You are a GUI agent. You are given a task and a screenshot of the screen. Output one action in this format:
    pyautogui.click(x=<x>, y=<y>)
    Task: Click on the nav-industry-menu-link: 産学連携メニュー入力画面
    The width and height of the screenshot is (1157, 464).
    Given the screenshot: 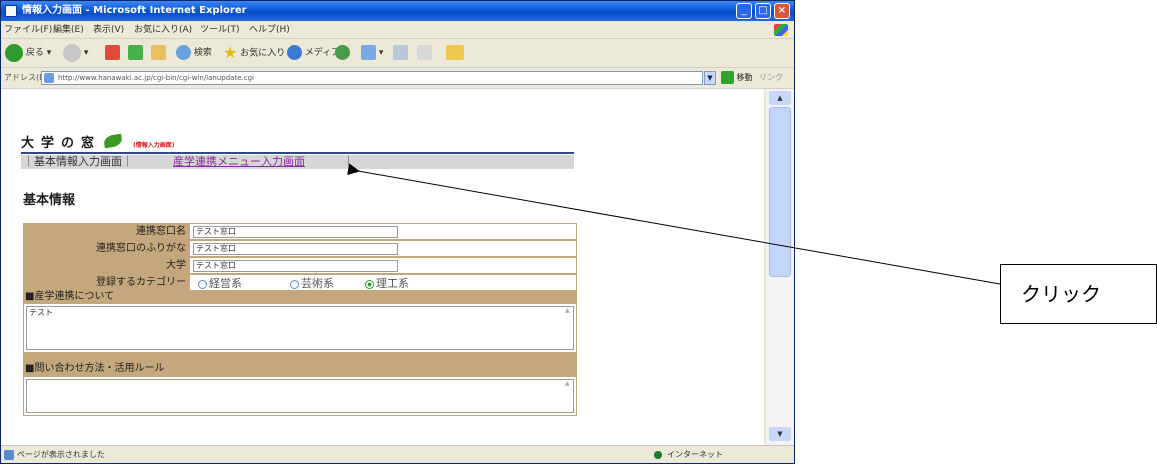 What is the action you would take?
    pyautogui.click(x=239, y=162)
    